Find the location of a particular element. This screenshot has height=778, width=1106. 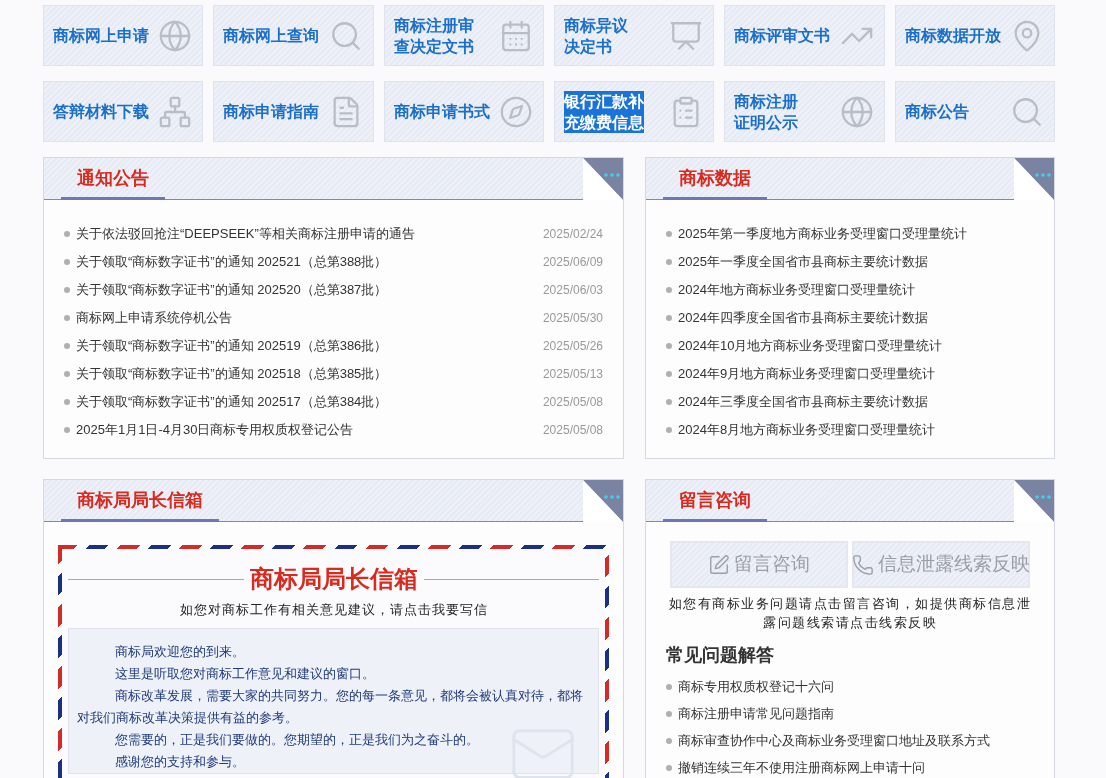

consult-description: 如您有商标业务问题请点击留言咨询，如提供商标信息泄露问题线索请点击线索反映 is located at coordinates (850, 613).